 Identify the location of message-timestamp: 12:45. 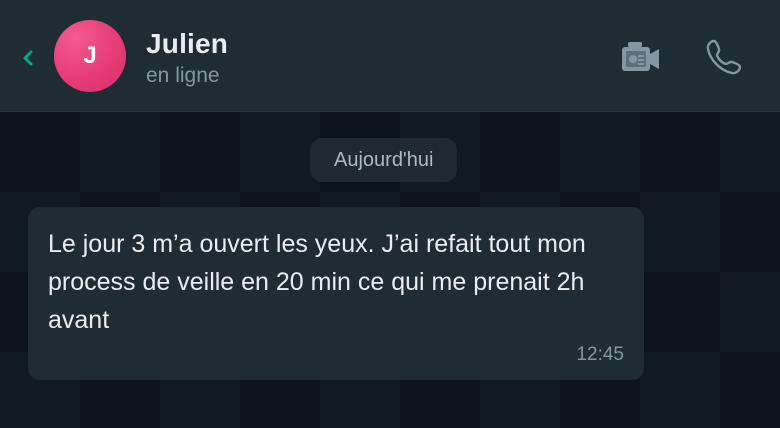
(600, 354).